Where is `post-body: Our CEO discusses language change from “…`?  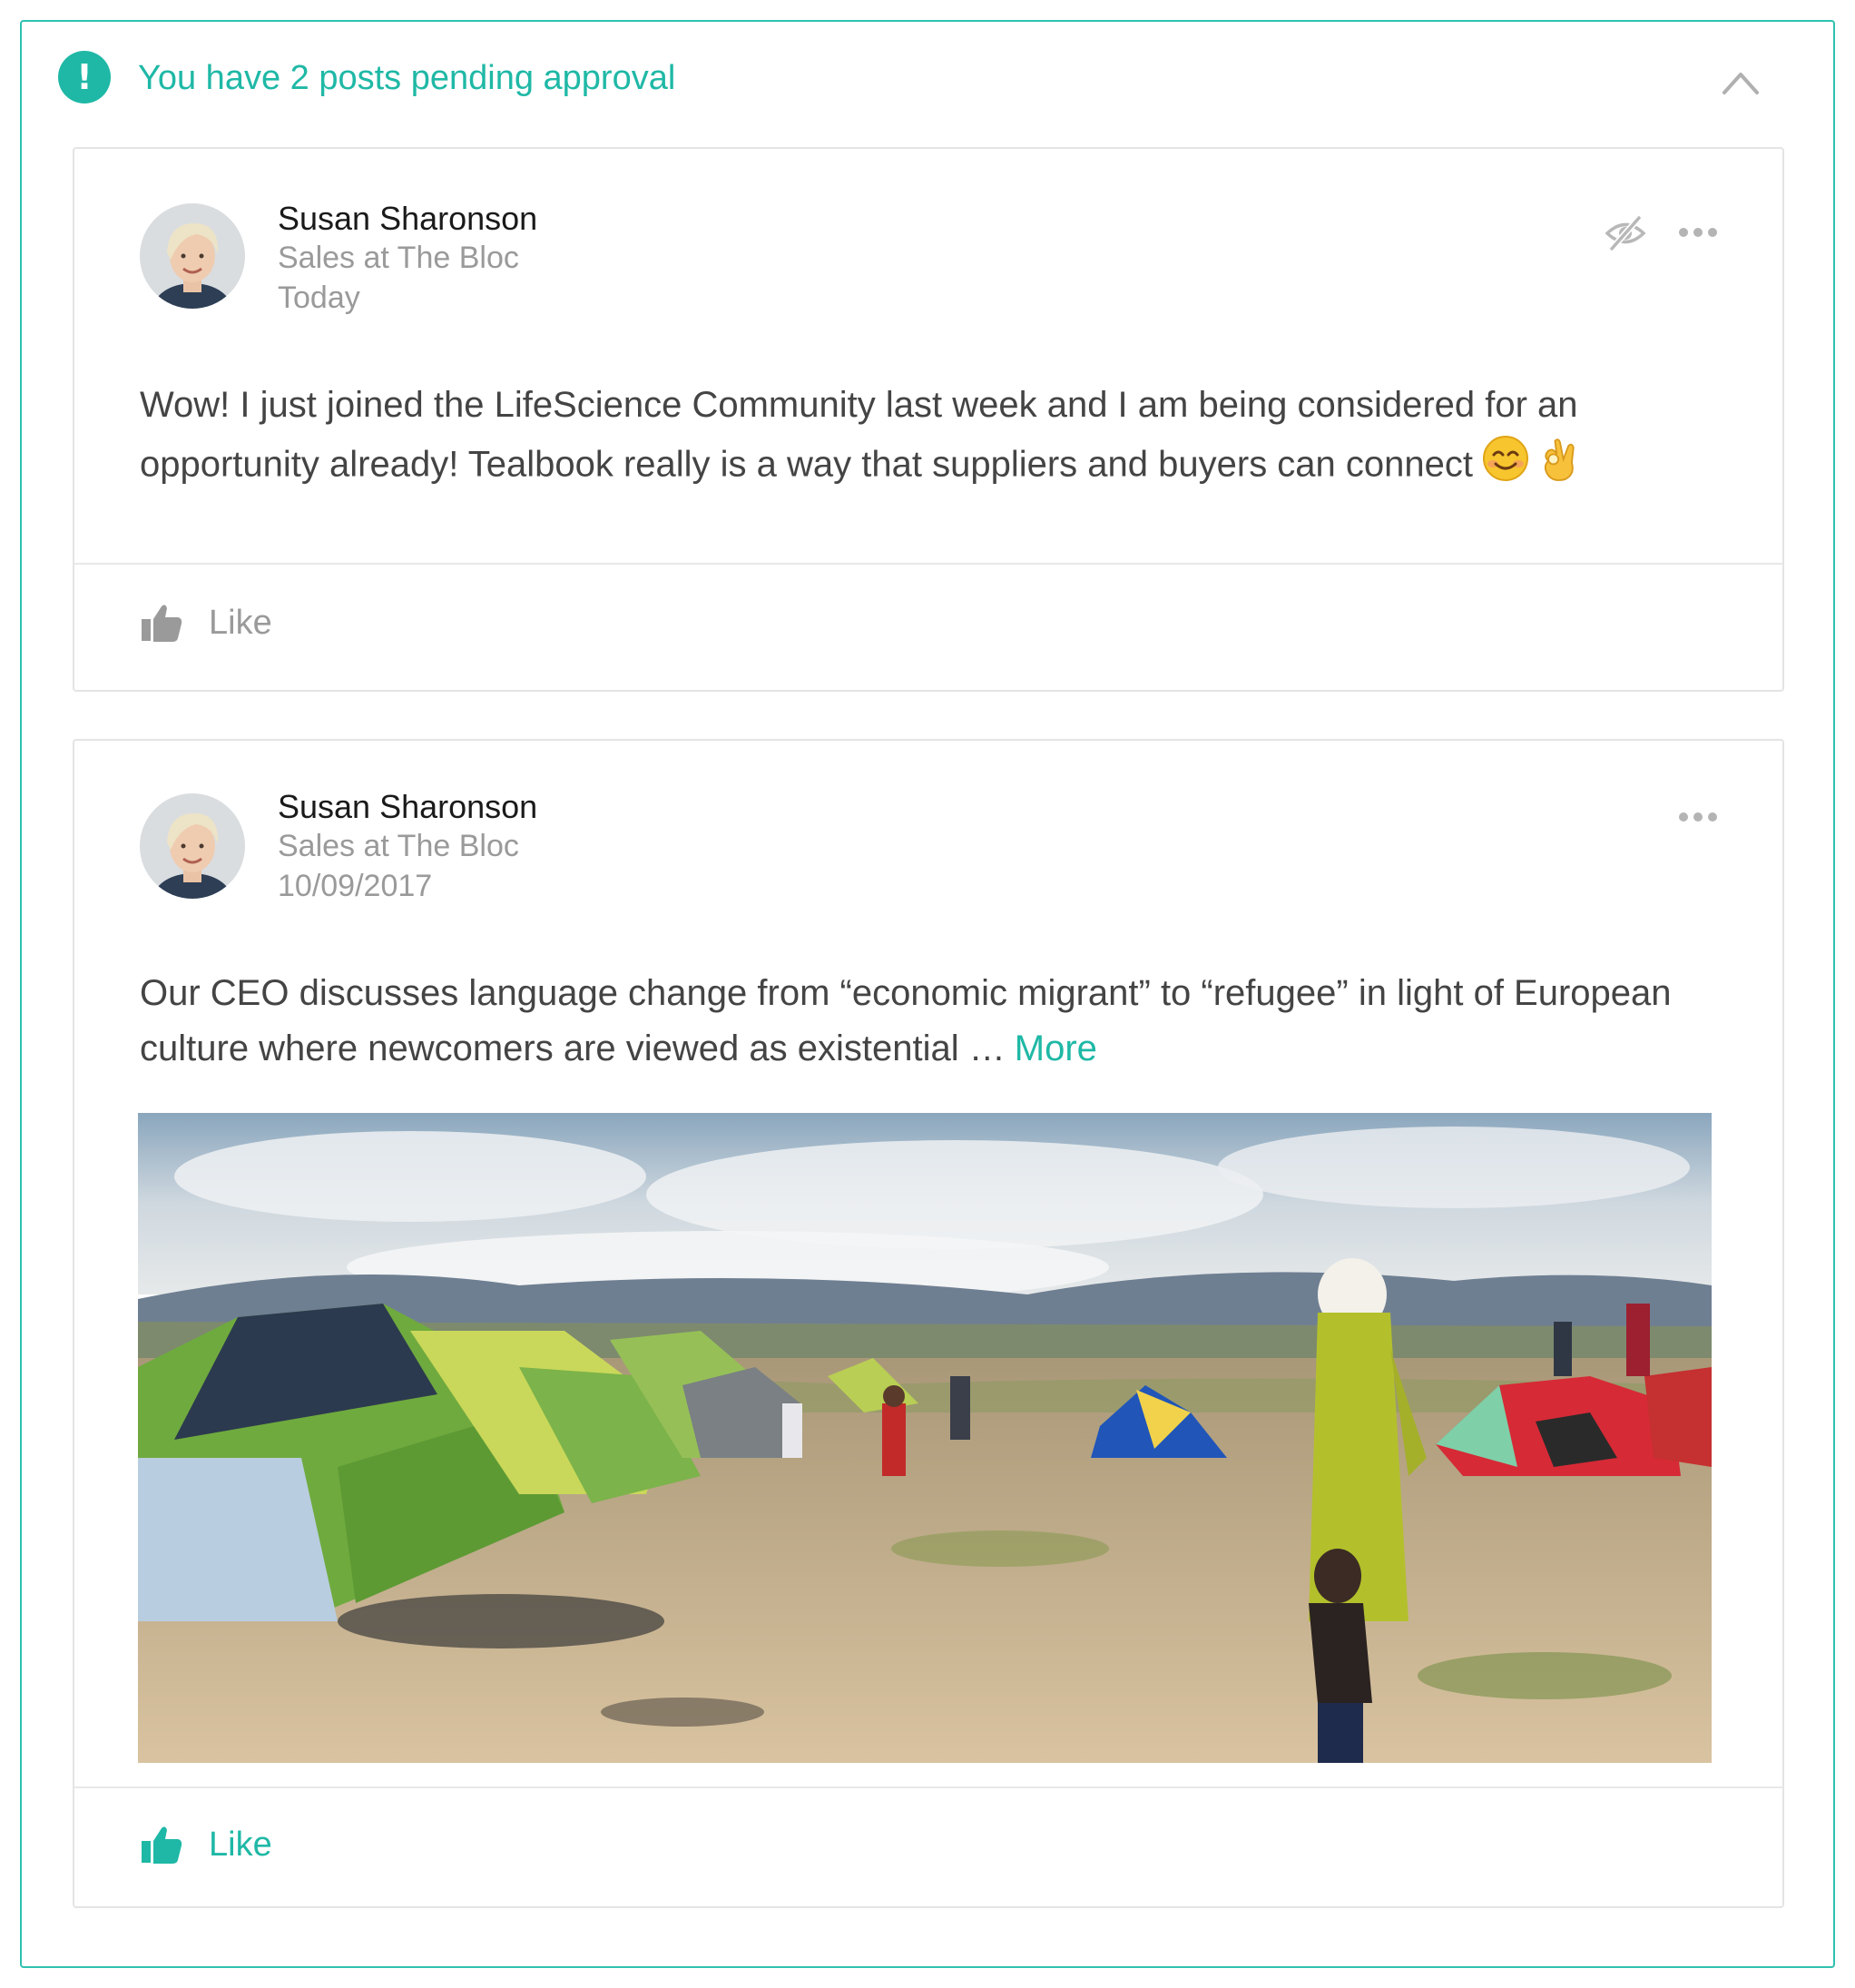 post-body: Our CEO discusses language change from “… is located at coordinates (920, 1022).